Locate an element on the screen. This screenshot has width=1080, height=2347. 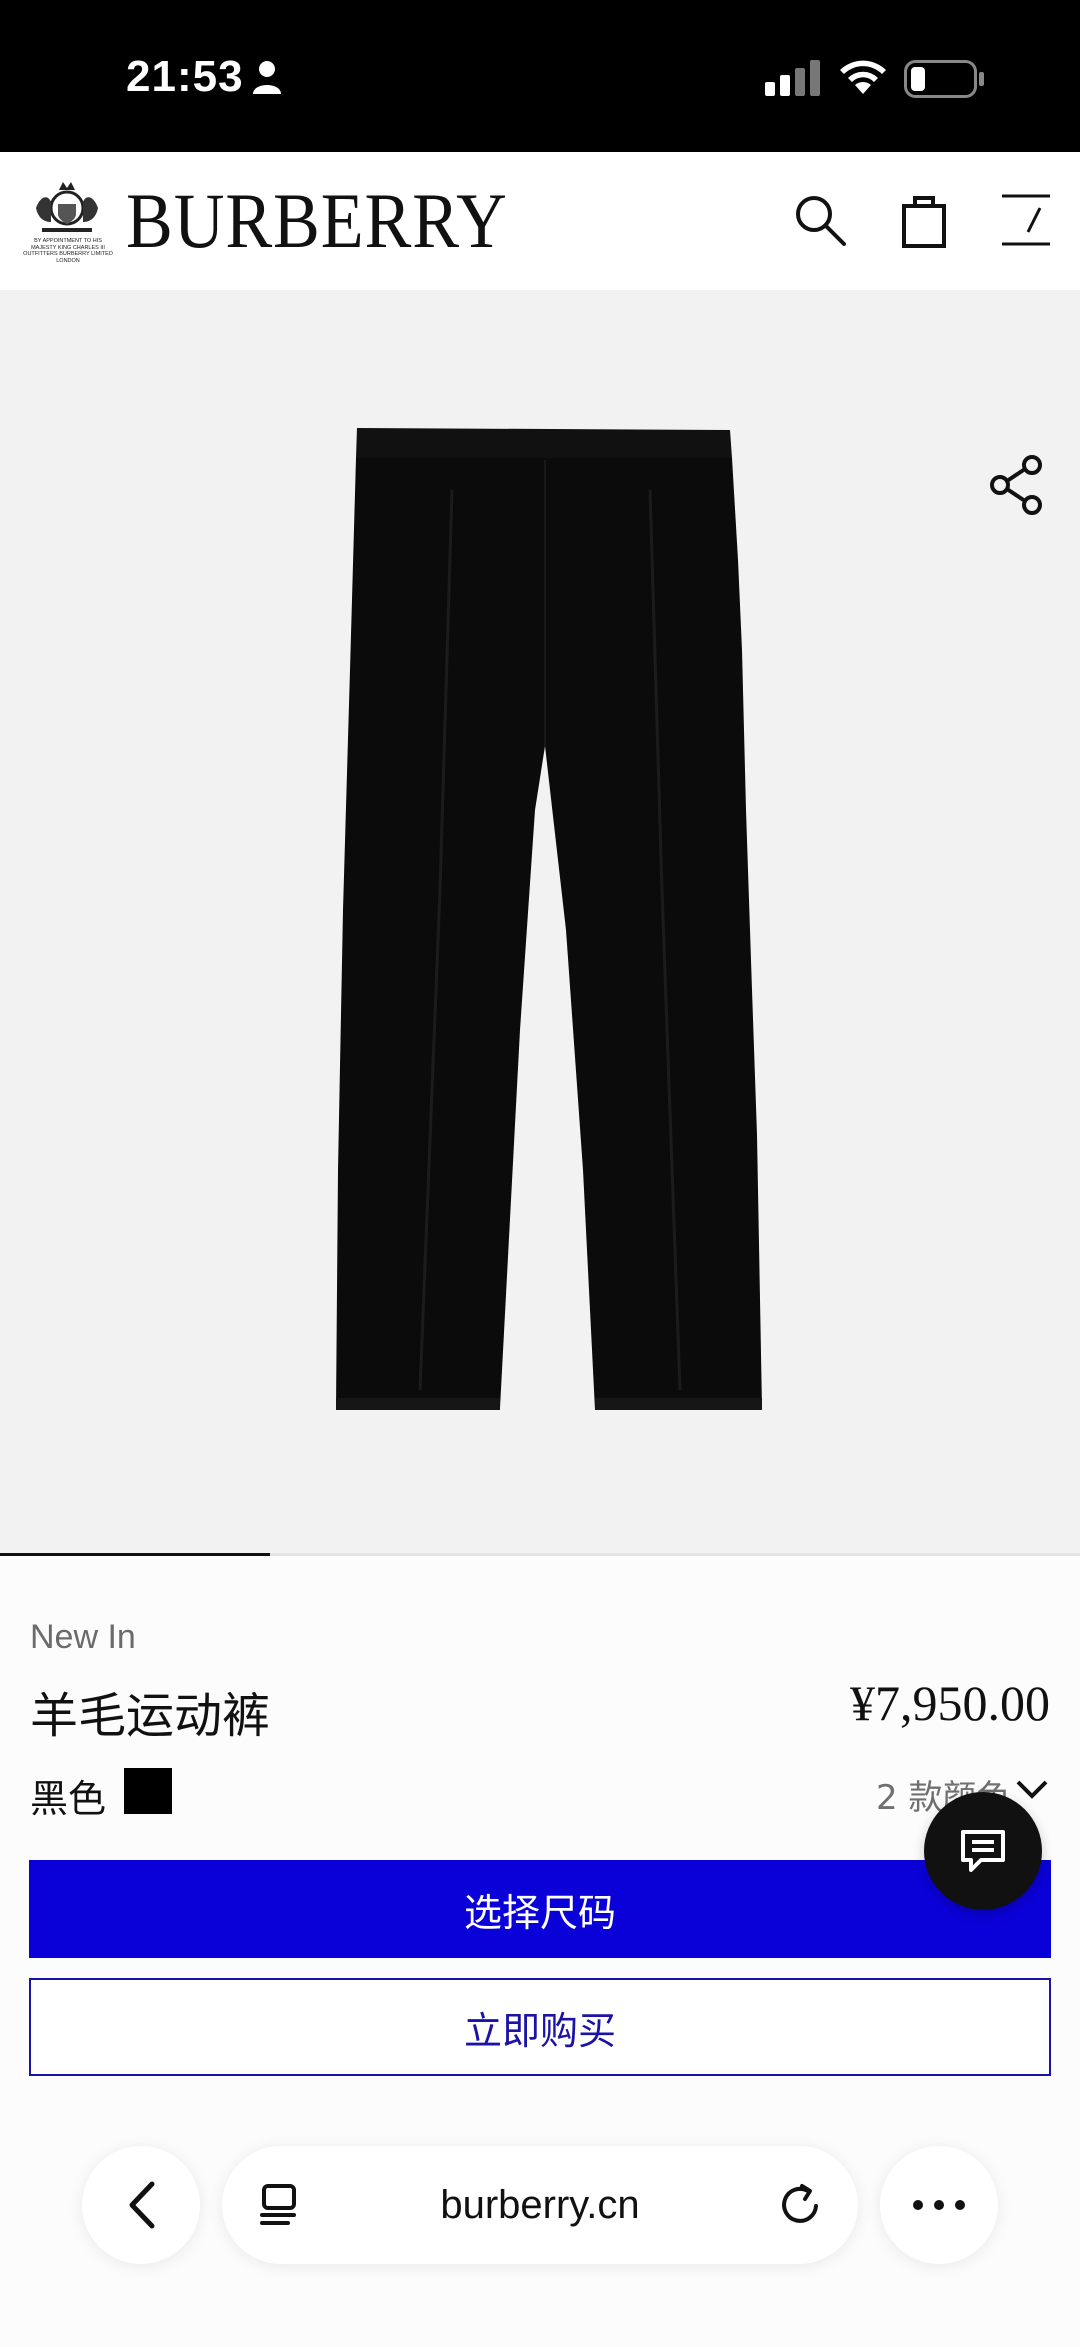
product-name: 羊毛运动裤 is located at coordinates (150, 1716).